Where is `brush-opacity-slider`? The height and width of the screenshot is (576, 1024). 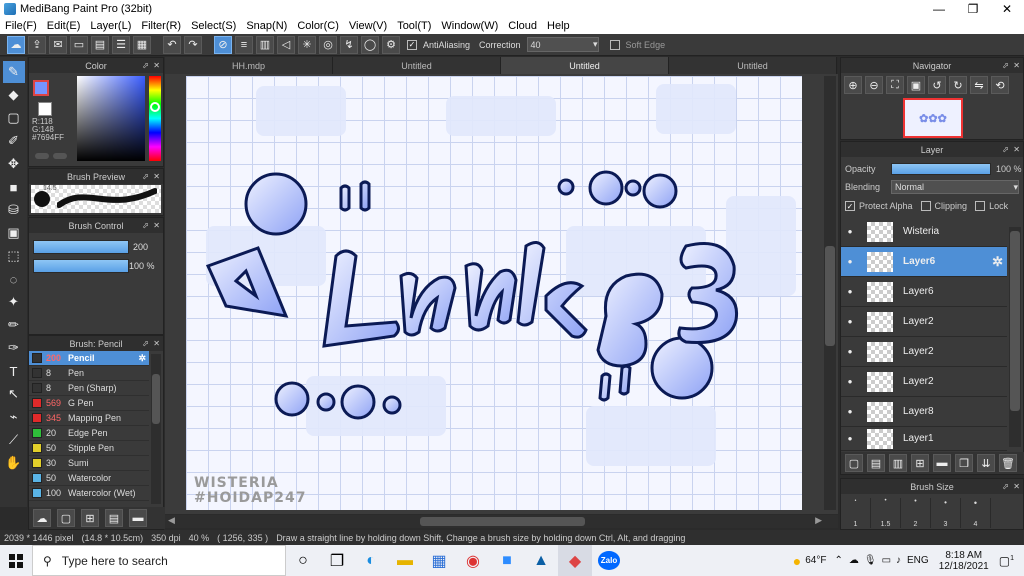 brush-opacity-slider is located at coordinates (81, 266).